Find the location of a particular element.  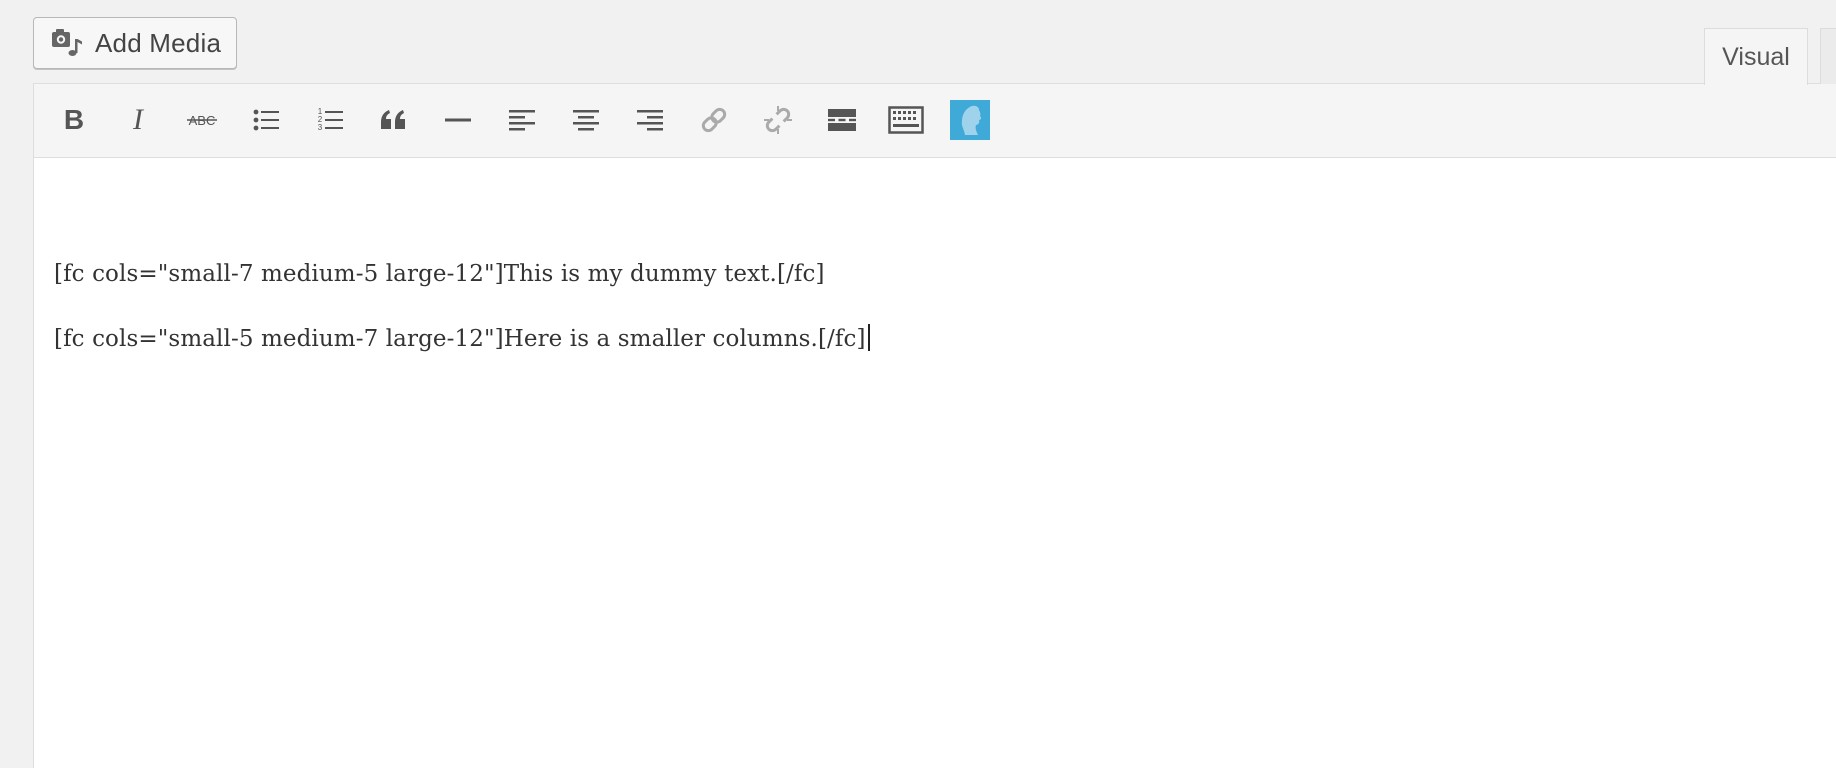

media-camera-music-icon is located at coordinates (67, 43).